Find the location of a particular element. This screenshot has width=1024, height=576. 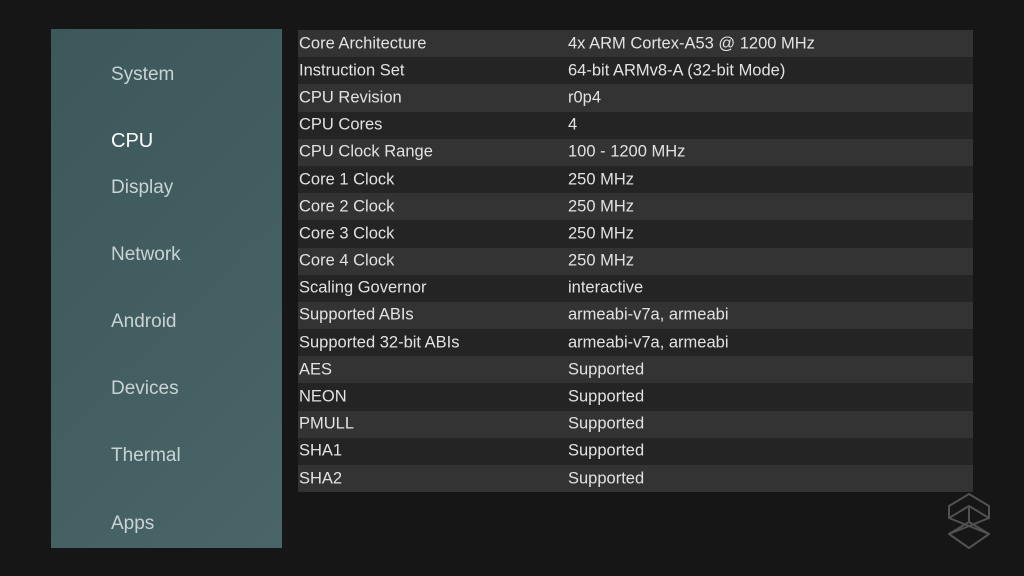

row-value: r0p4 is located at coordinates (585, 97).